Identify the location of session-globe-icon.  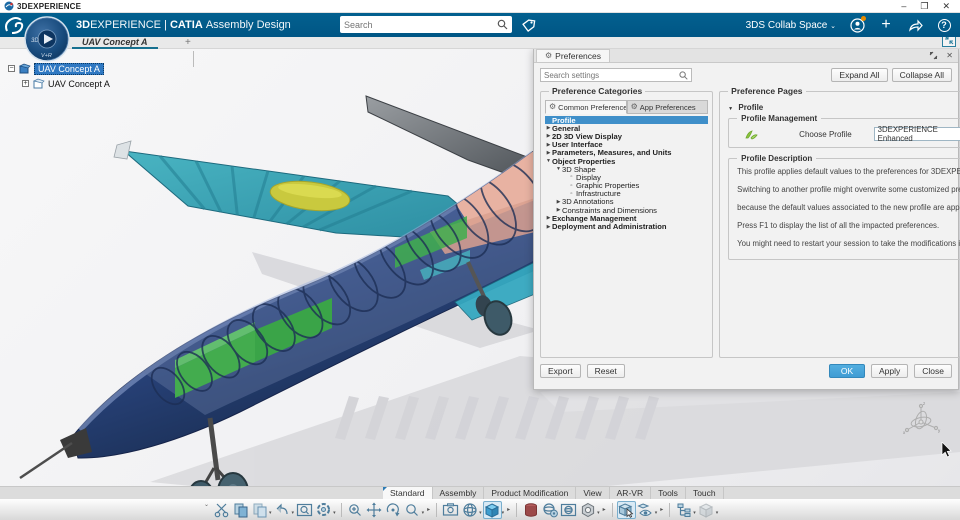
(549, 510).